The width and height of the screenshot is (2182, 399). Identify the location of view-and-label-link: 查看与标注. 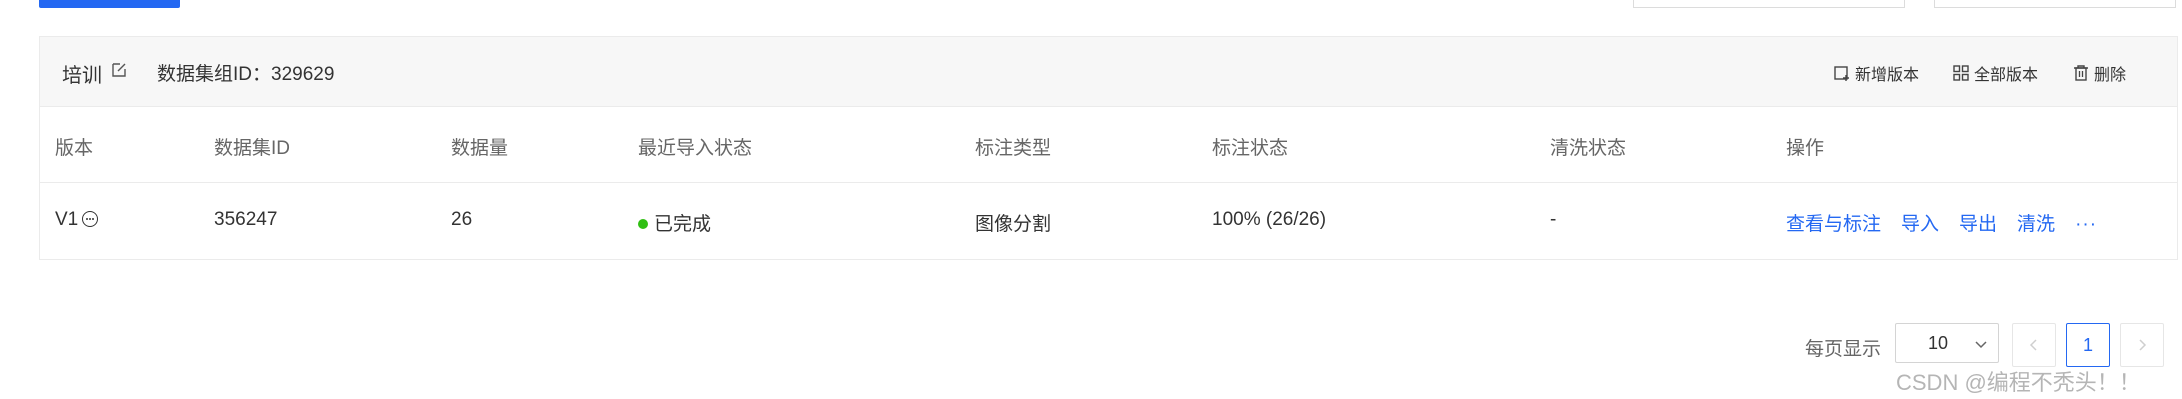
(1833, 224).